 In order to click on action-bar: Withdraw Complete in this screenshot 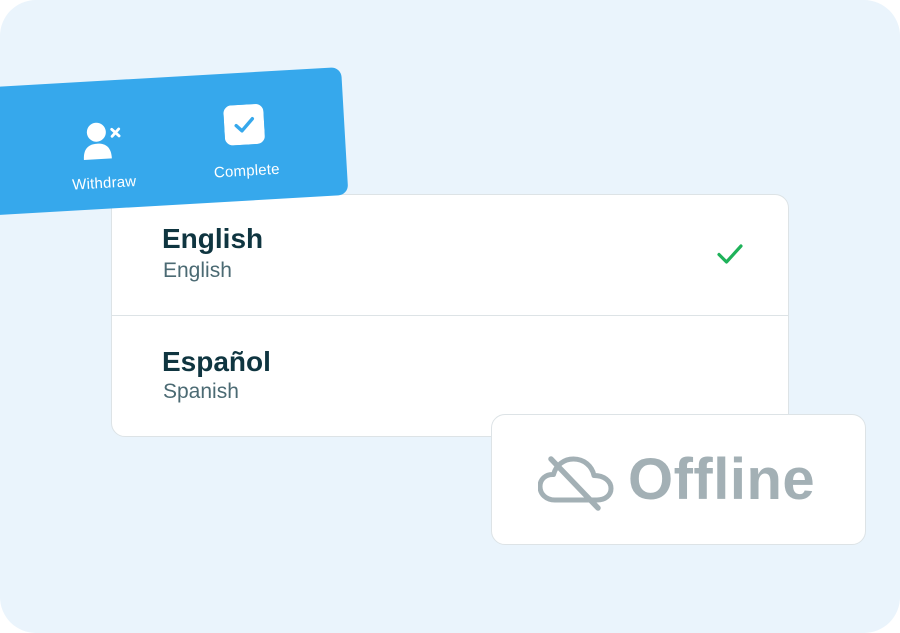, I will do `click(174, 142)`.